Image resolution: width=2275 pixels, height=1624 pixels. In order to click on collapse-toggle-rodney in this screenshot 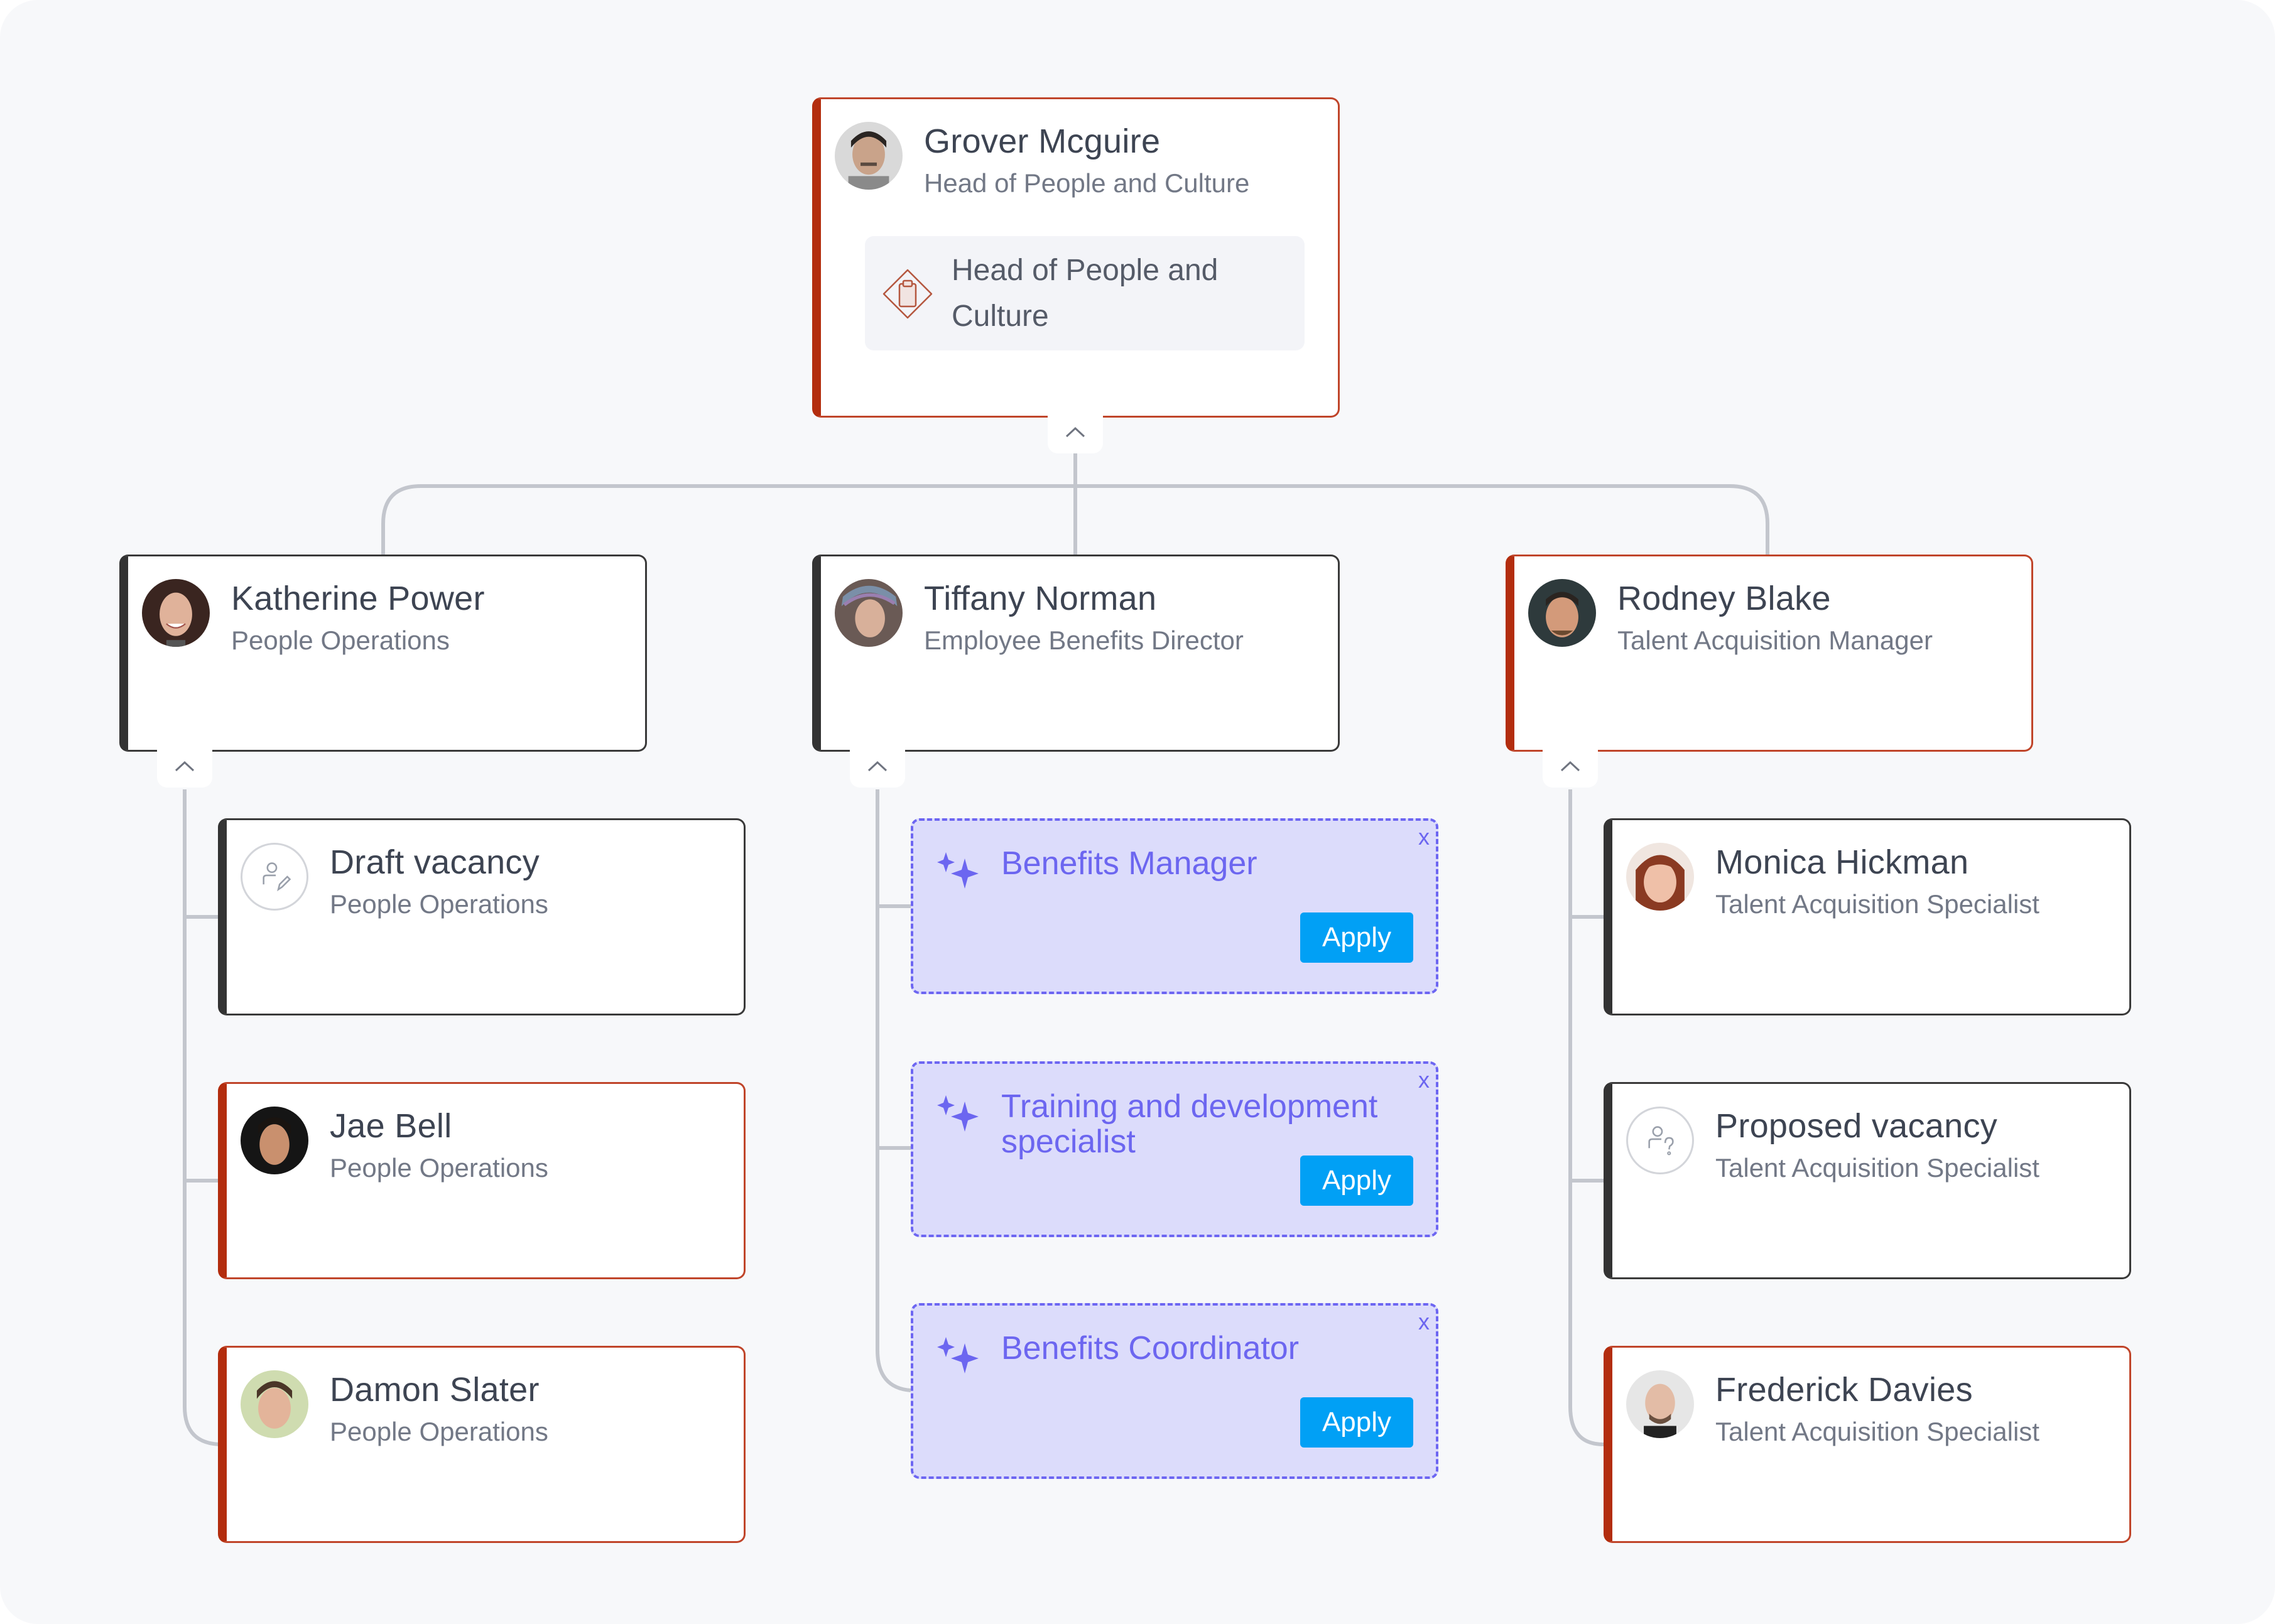, I will do `click(1571, 769)`.